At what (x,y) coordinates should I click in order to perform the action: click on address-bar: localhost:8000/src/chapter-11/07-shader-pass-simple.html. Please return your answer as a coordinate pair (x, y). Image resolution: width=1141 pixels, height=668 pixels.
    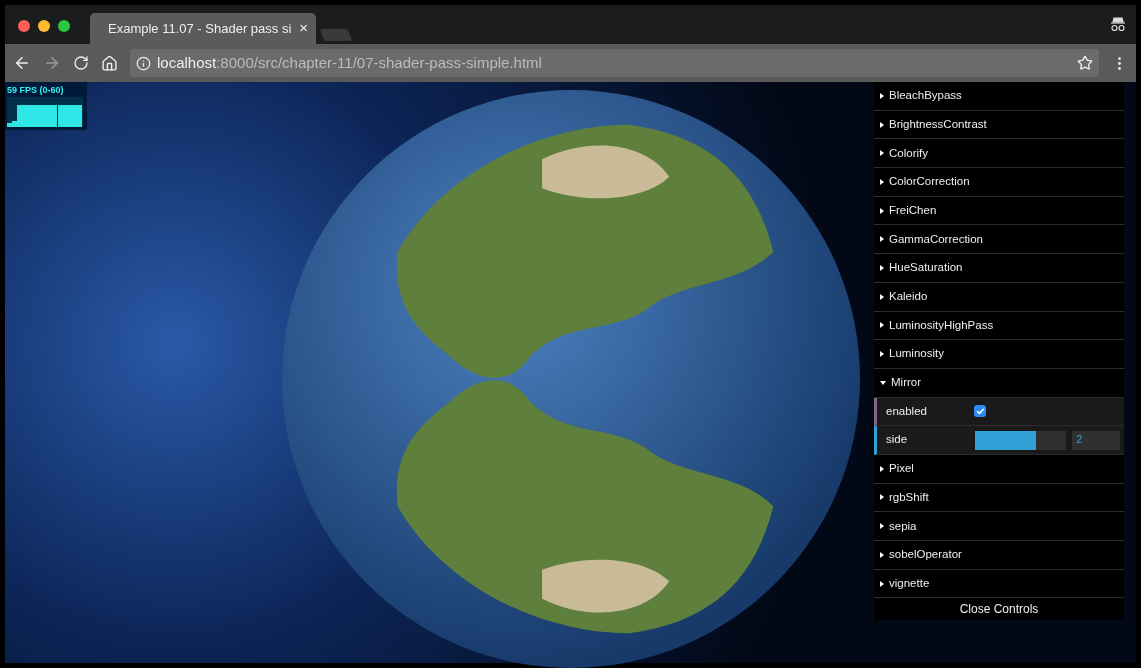
    Looking at the image, I should click on (614, 63).